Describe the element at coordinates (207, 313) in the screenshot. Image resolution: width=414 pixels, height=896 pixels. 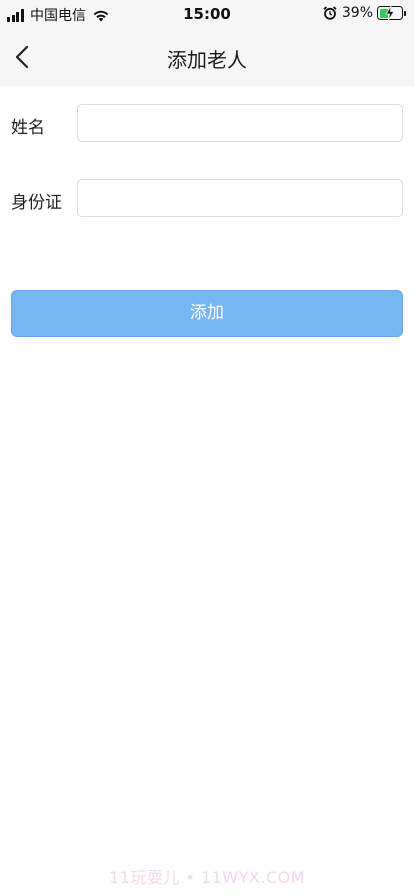
I see `add-button: 添加` at that location.